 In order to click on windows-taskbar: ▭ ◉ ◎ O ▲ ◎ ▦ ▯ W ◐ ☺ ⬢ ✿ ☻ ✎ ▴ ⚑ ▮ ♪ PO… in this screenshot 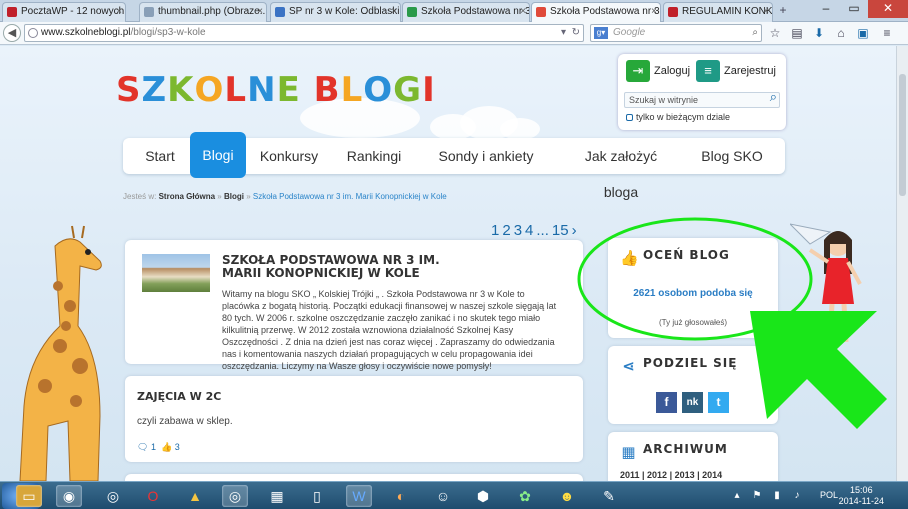, I will do `click(454, 495)`.